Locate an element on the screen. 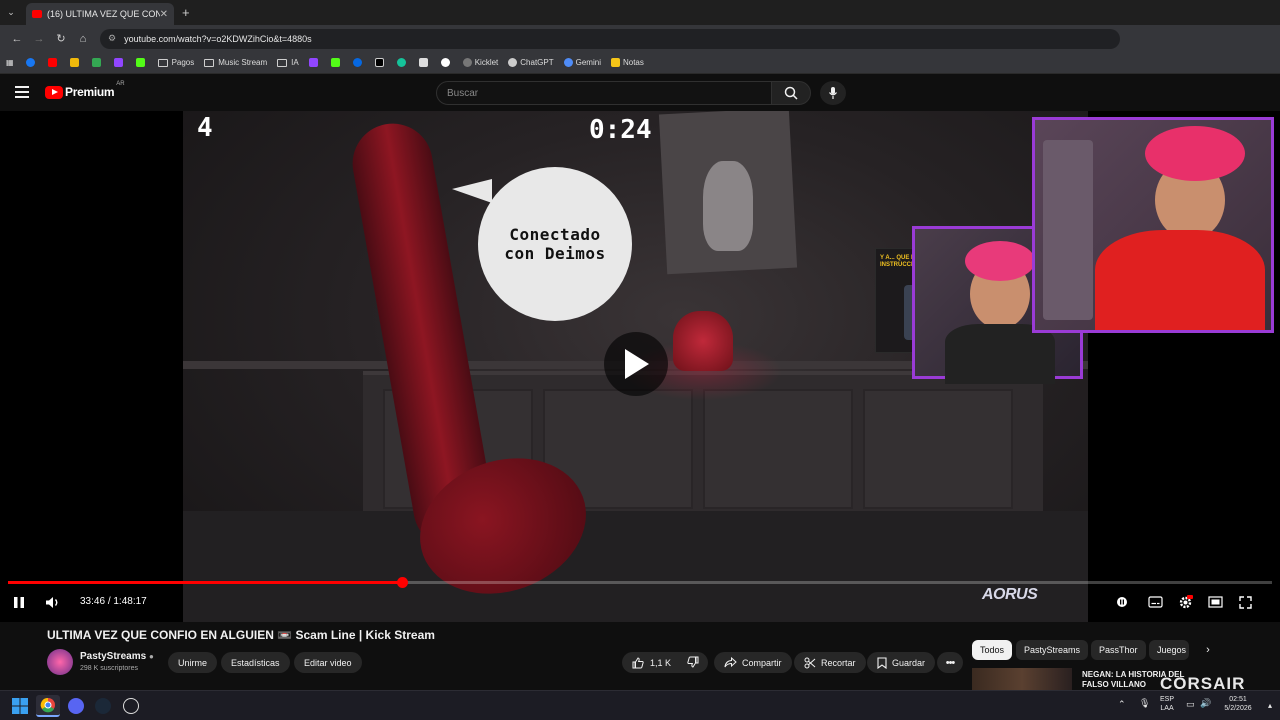  fullscreen-icon is located at coordinates (1245, 602).